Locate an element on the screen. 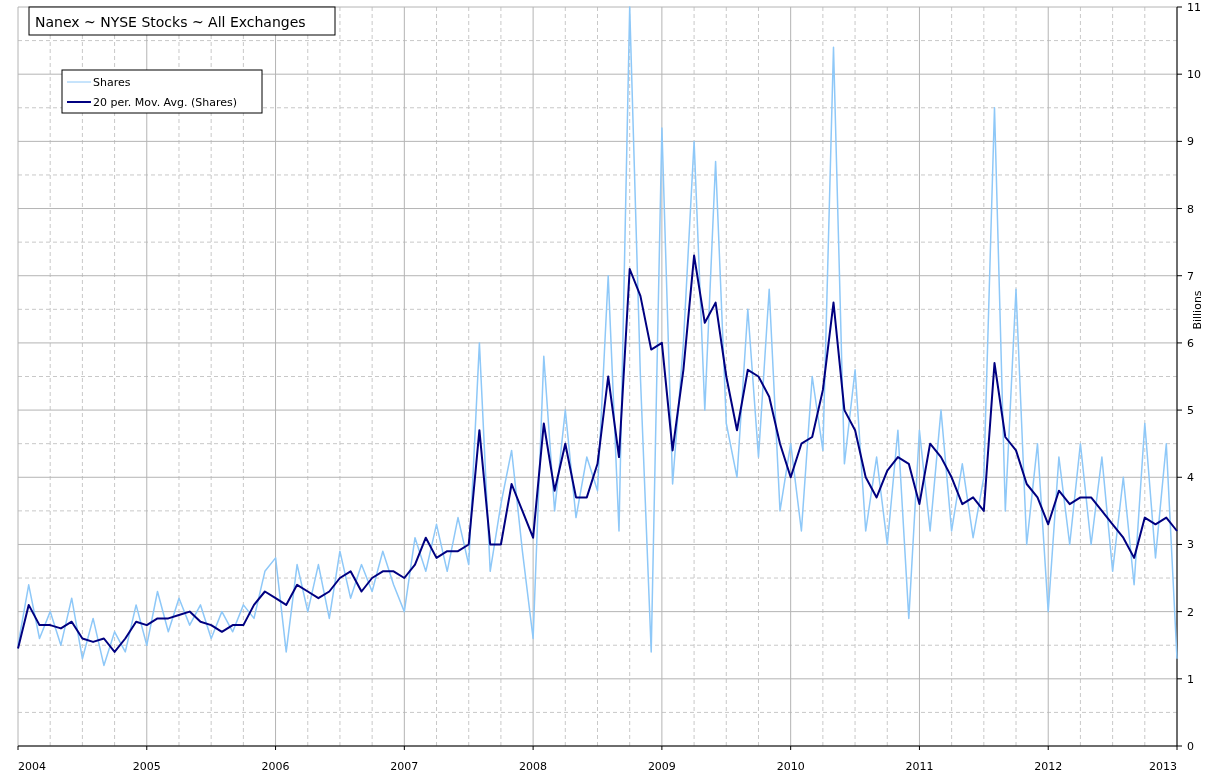 Image resolution: width=1210 pixels, height=775 pixels. y-tick-label: 7 is located at coordinates (1190, 276).